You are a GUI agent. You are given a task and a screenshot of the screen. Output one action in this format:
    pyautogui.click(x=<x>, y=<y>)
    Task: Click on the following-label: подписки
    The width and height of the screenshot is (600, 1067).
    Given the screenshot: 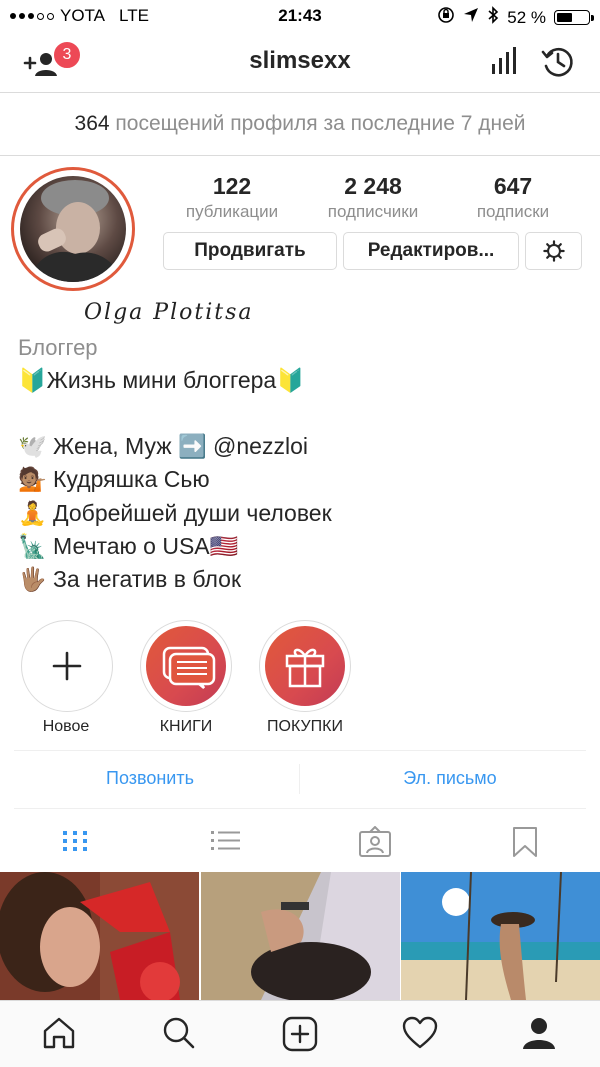 What is the action you would take?
    pyautogui.click(x=513, y=211)
    